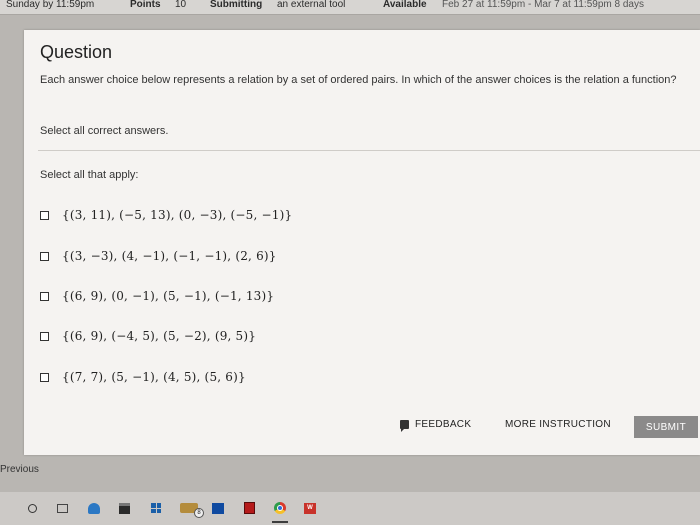 The image size is (700, 525). What do you see at coordinates (191, 510) in the screenshot?
I see `file-explorer-icon: 8` at bounding box center [191, 510].